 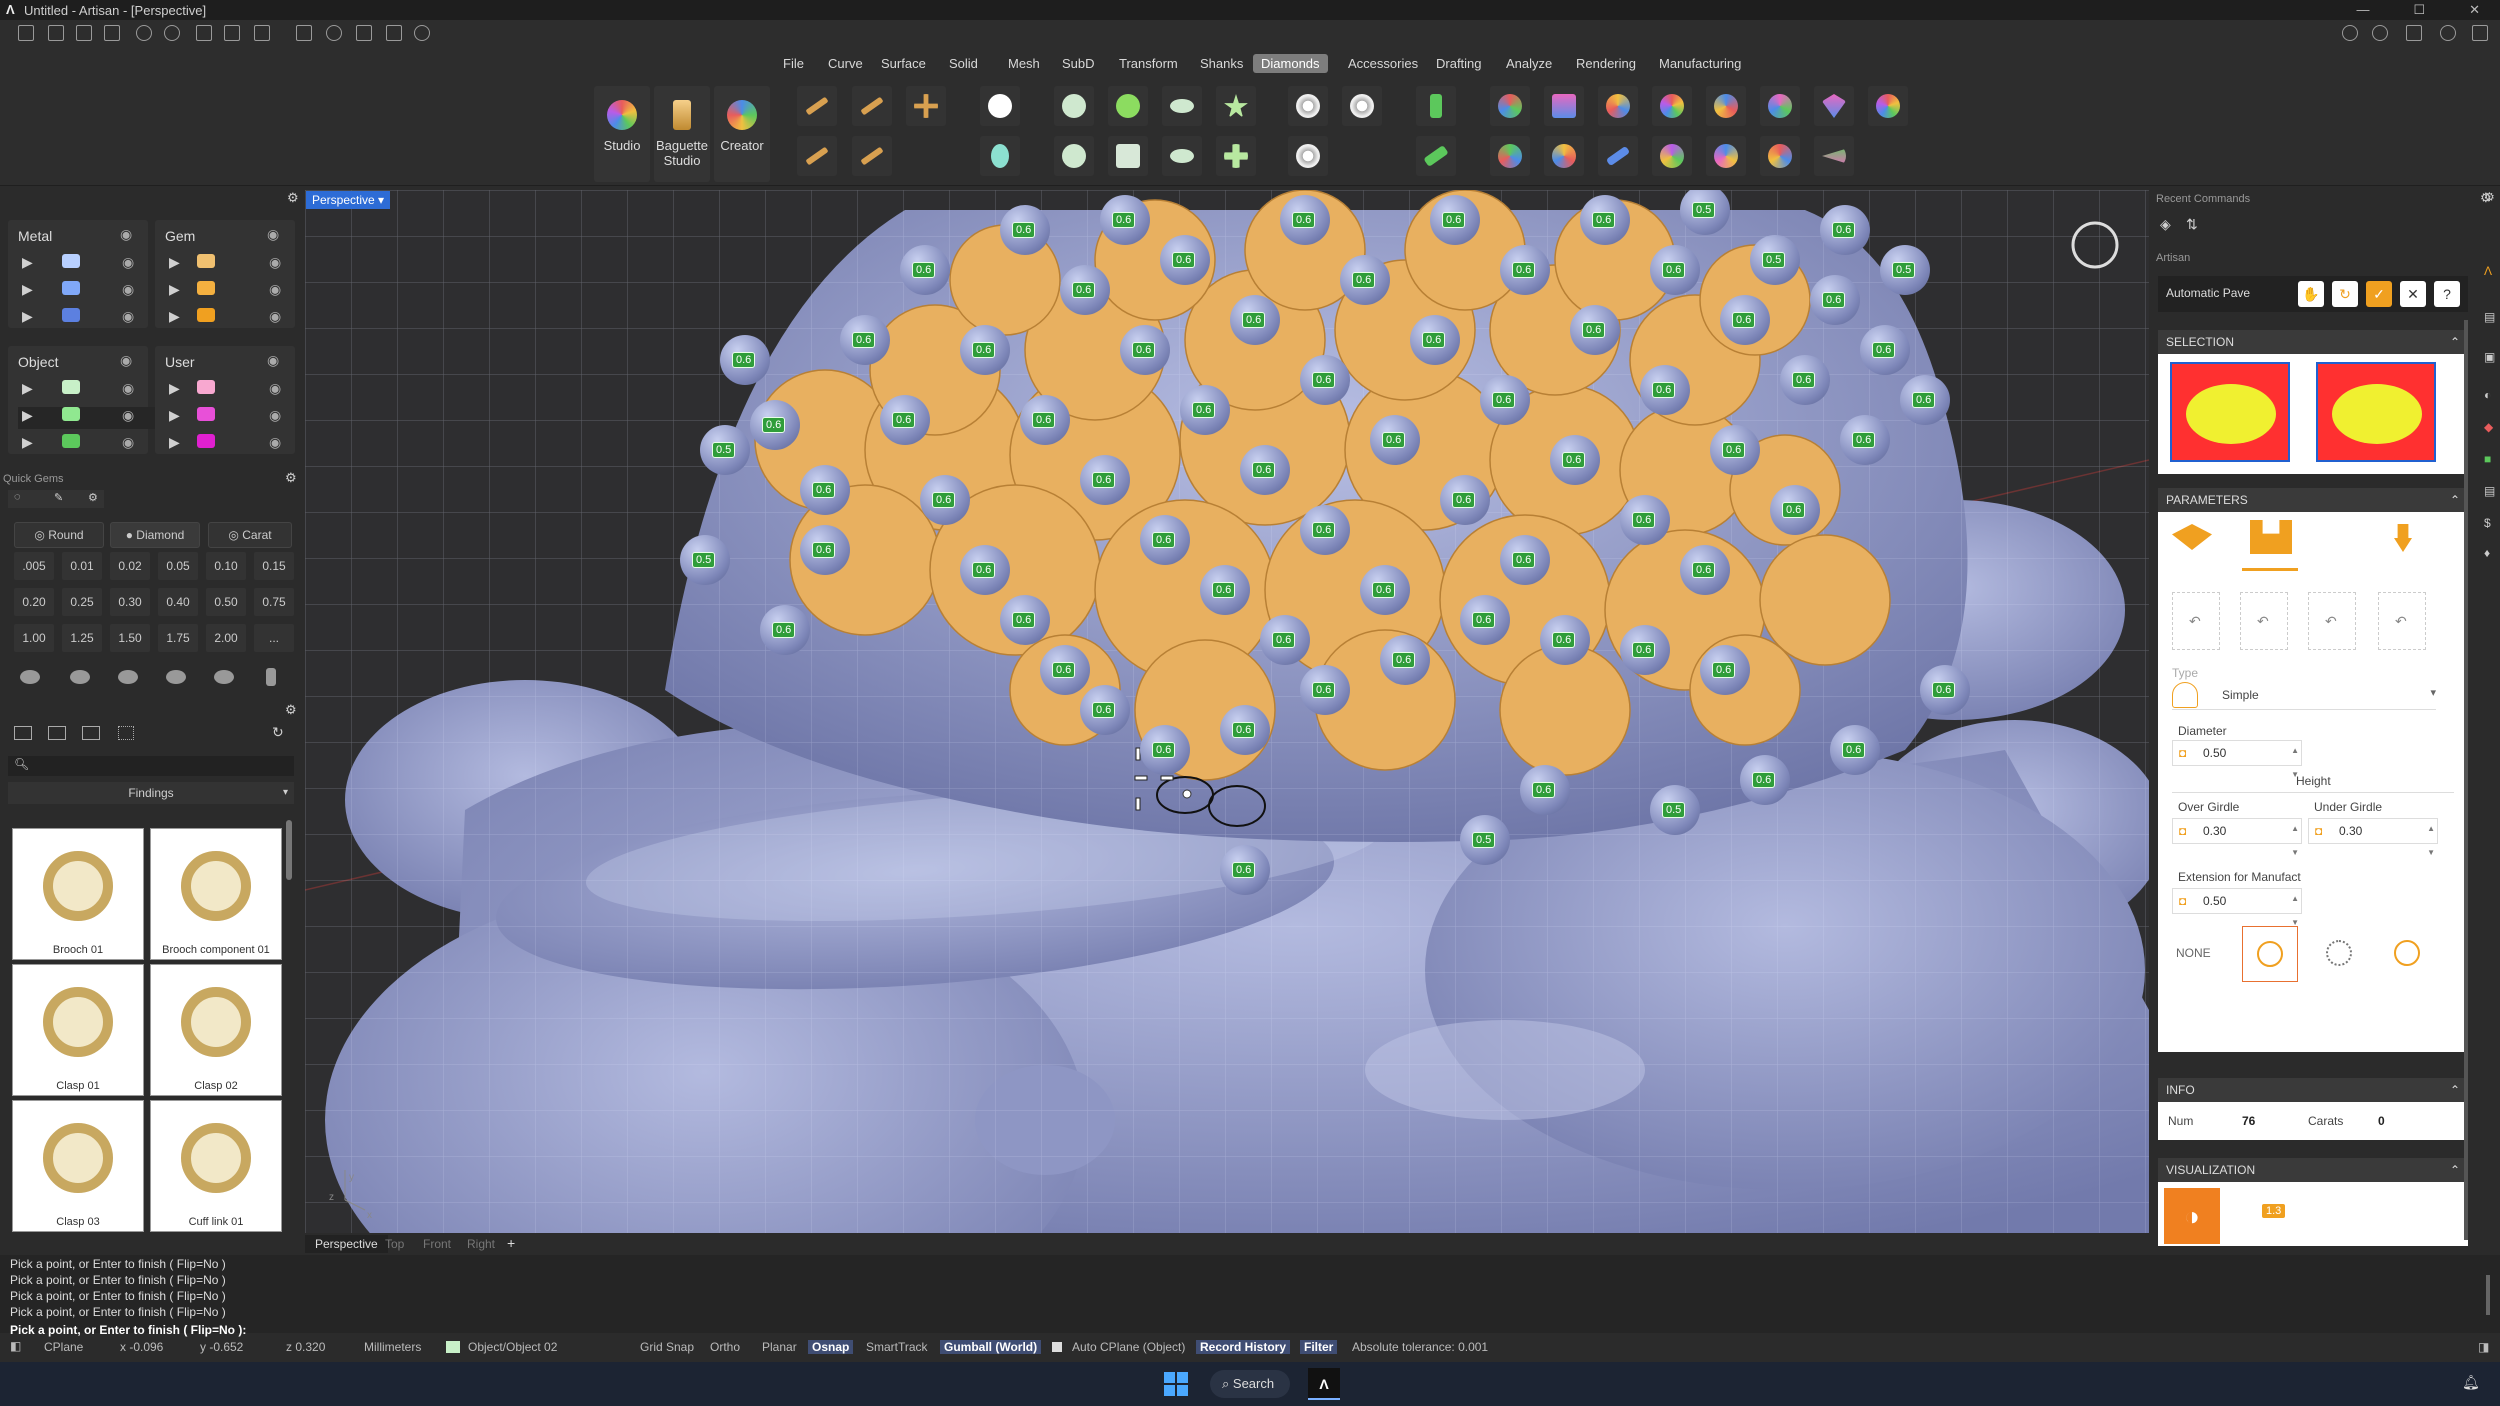 What do you see at coordinates (1726, 106) in the screenshot?
I see `gem-wheel-tool` at bounding box center [1726, 106].